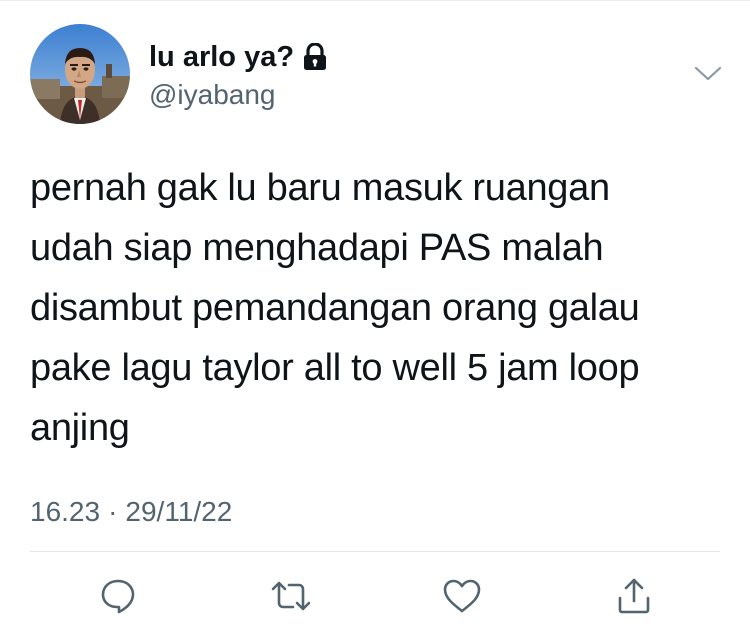  I want to click on avatar, so click(80, 74).